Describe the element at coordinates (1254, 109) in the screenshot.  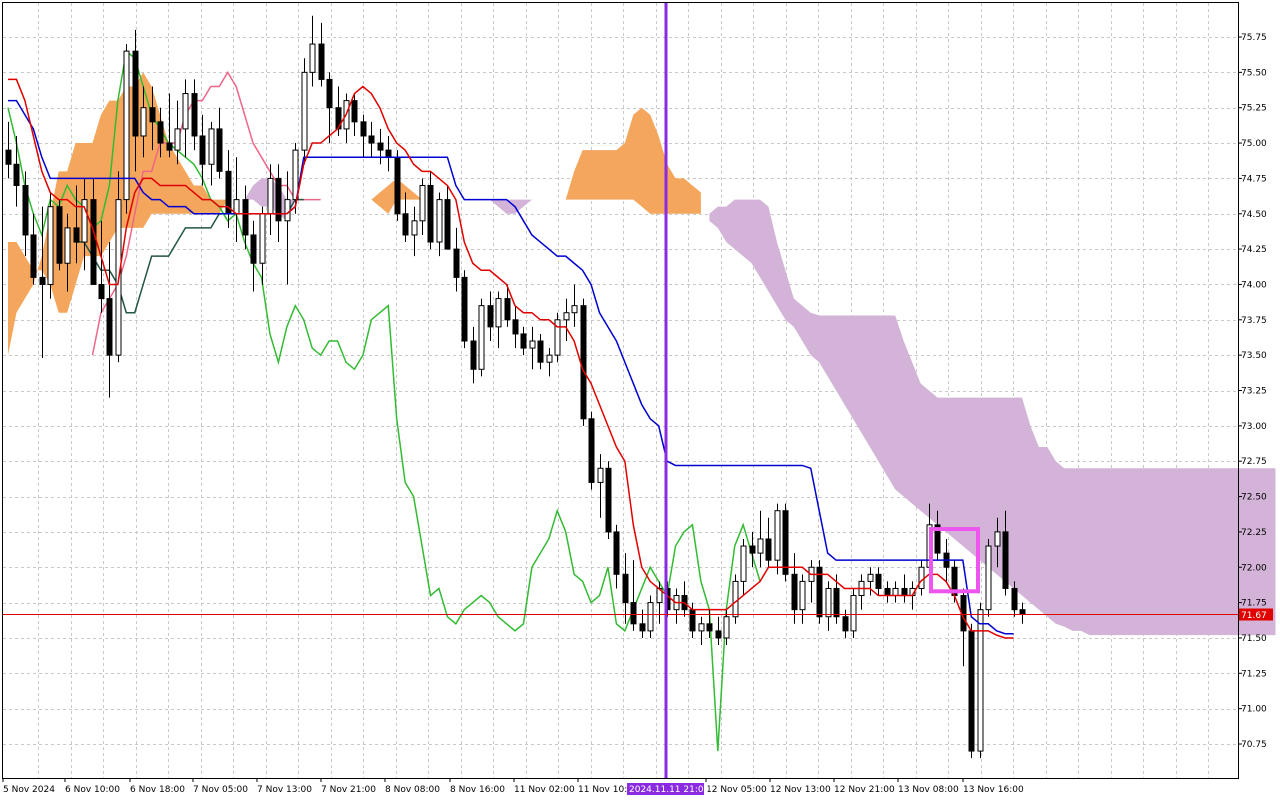
I see `y-tick-label: 75.25` at that location.